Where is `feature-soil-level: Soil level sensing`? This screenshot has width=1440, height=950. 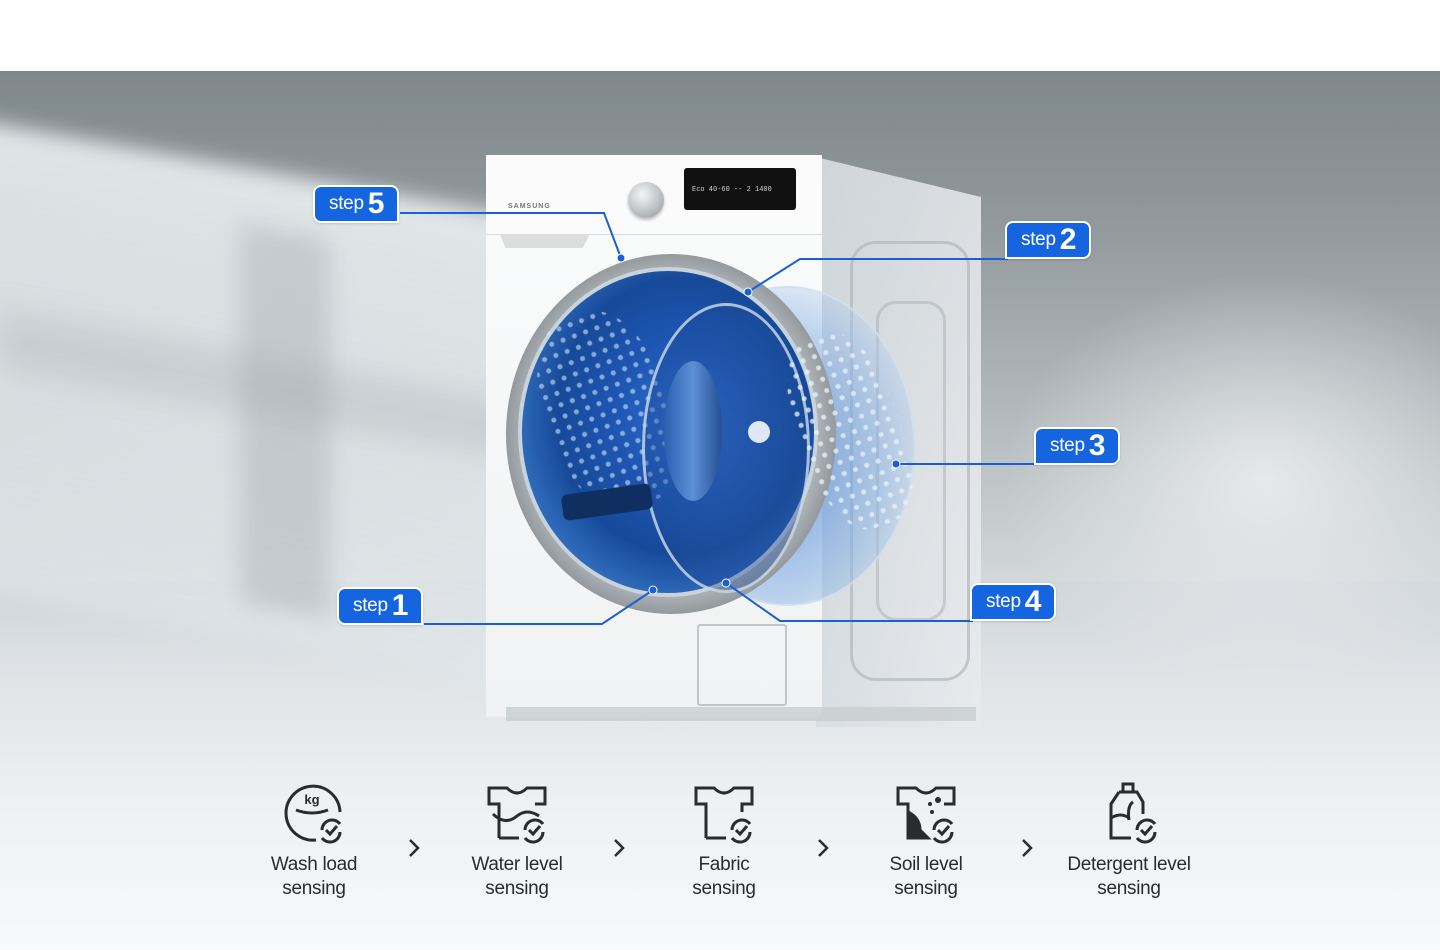 feature-soil-level: Soil level sensing is located at coordinates (926, 841).